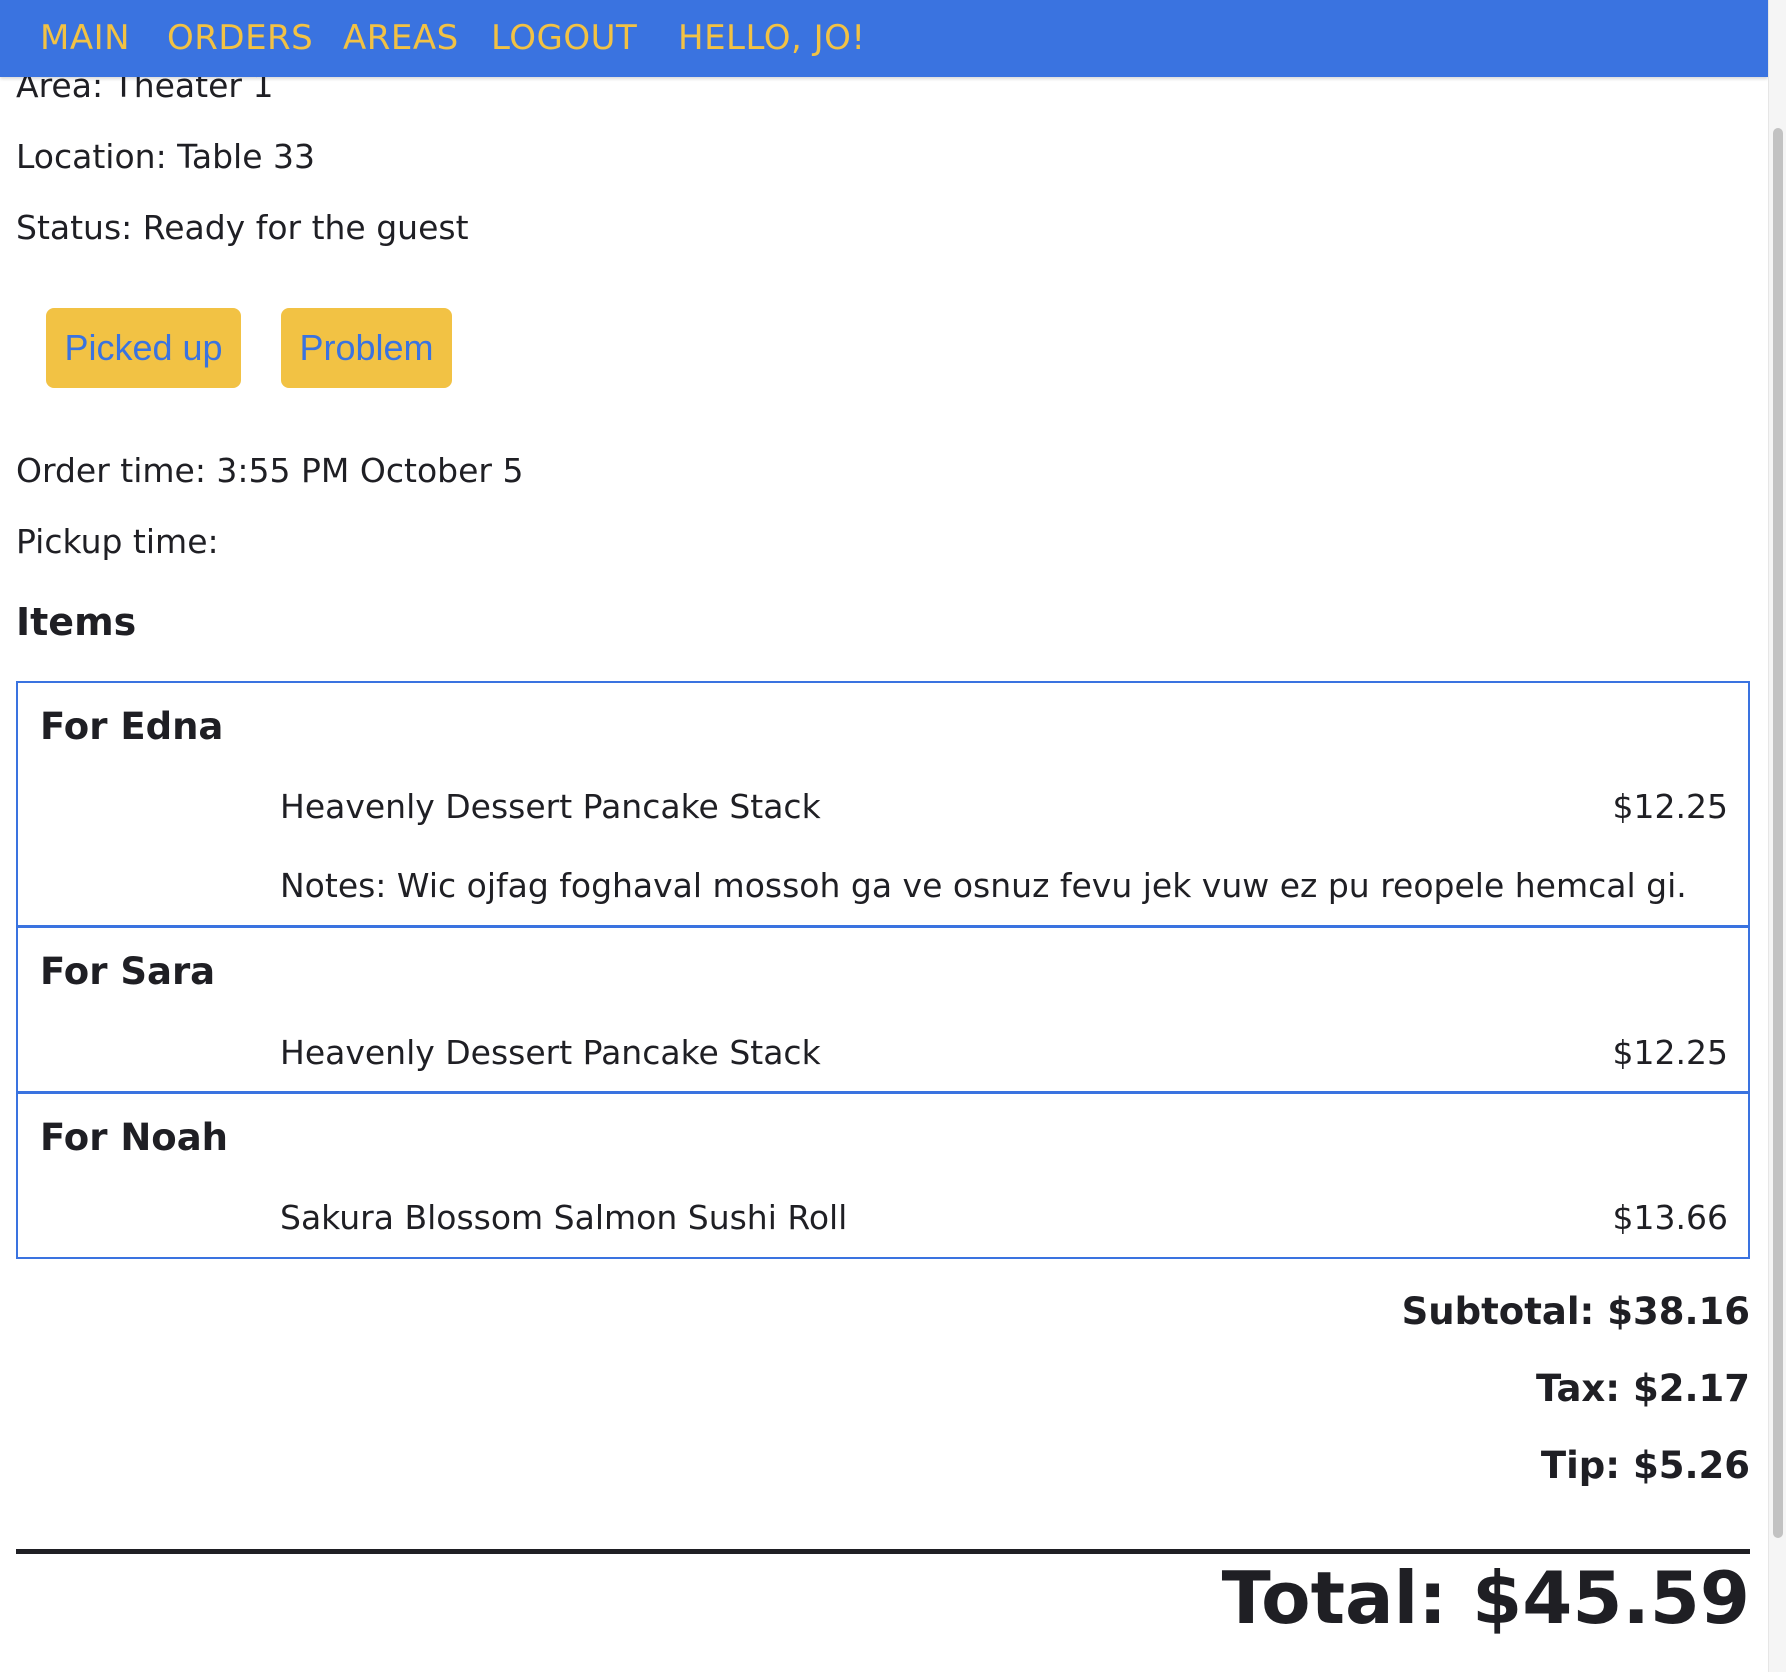 Image resolution: width=1786 pixels, height=1672 pixels. I want to click on tax: Tax: $2.17, so click(1642, 1388).